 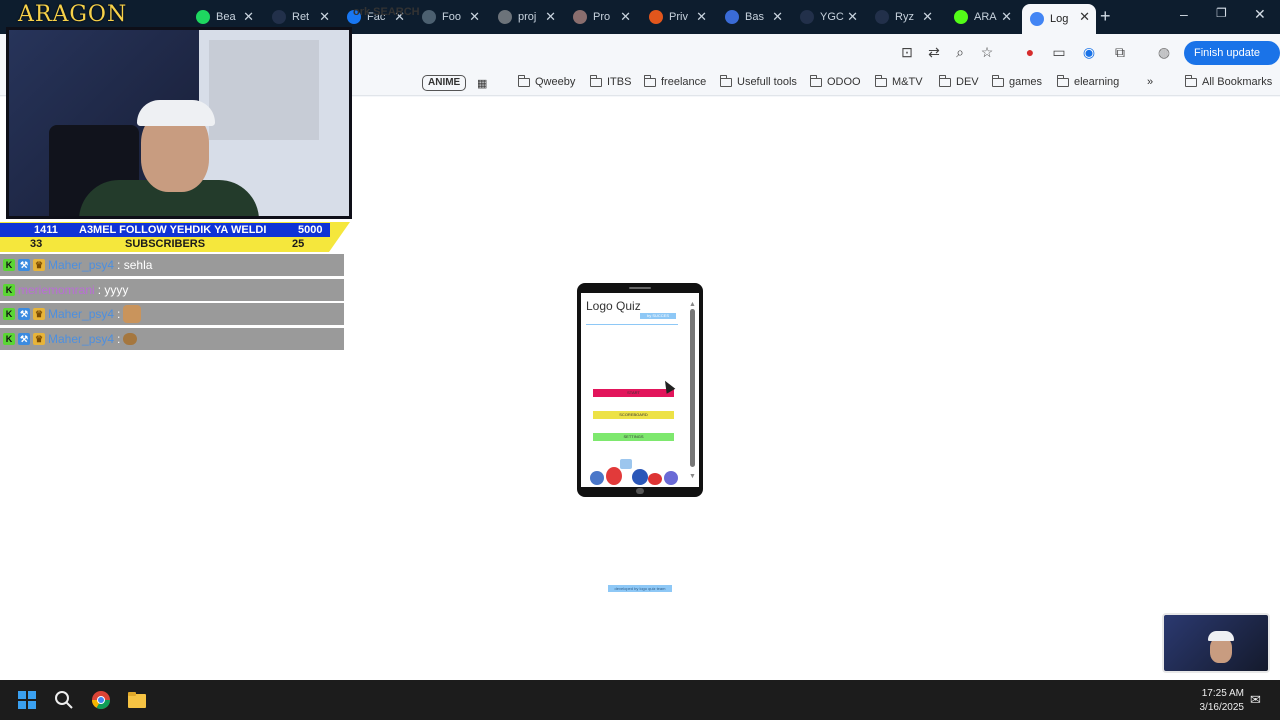 I want to click on tab-proj: proj ✕, so click(x=526, y=17).